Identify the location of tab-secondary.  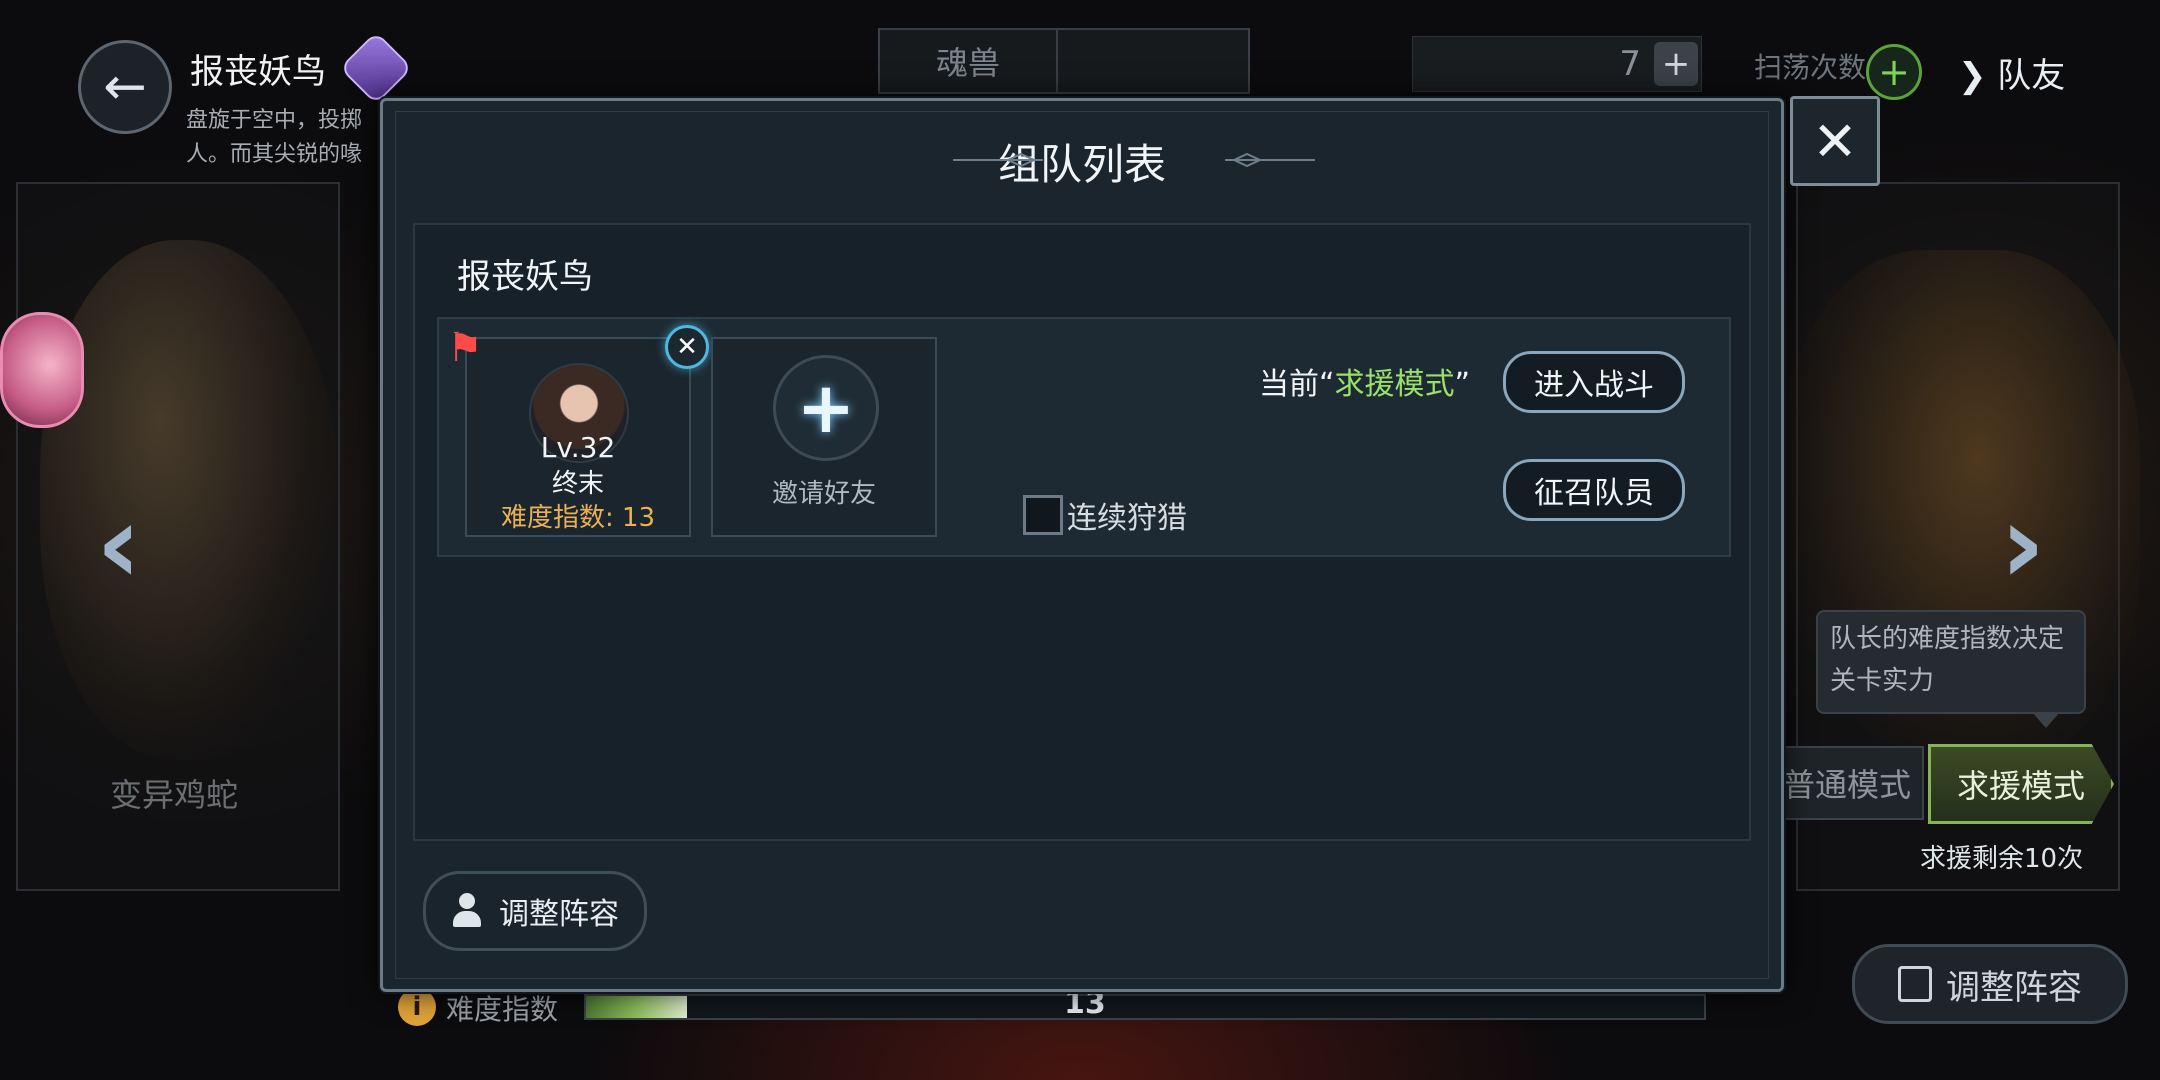
(1153, 61).